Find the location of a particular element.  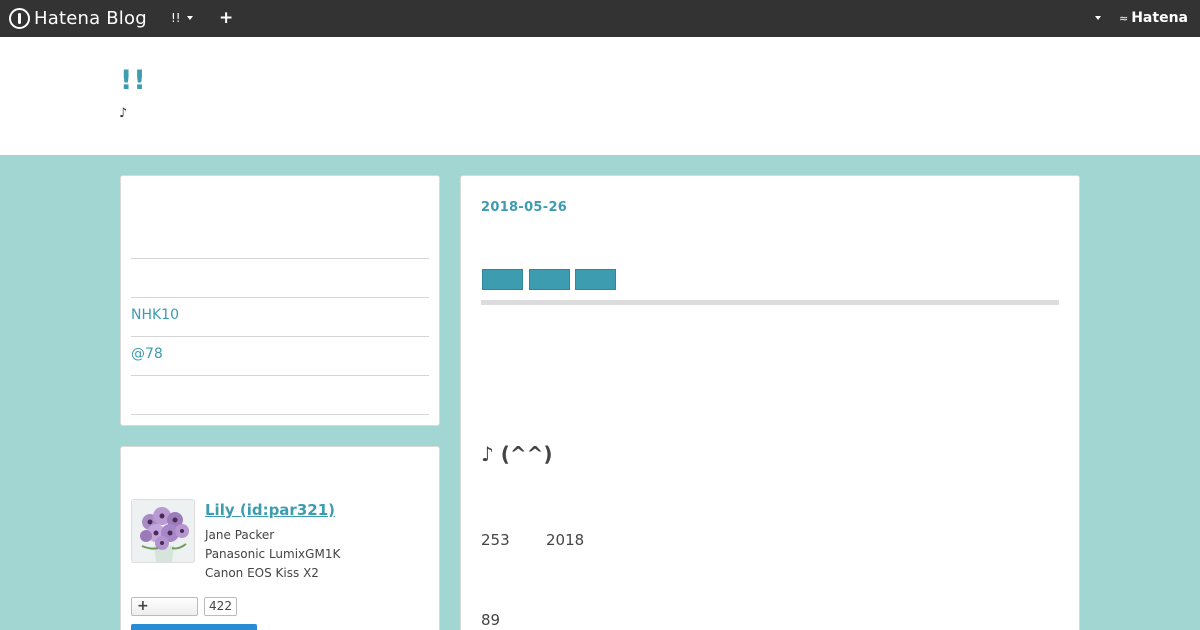

entry-heading: ♪ (^^) is located at coordinates (517, 454).